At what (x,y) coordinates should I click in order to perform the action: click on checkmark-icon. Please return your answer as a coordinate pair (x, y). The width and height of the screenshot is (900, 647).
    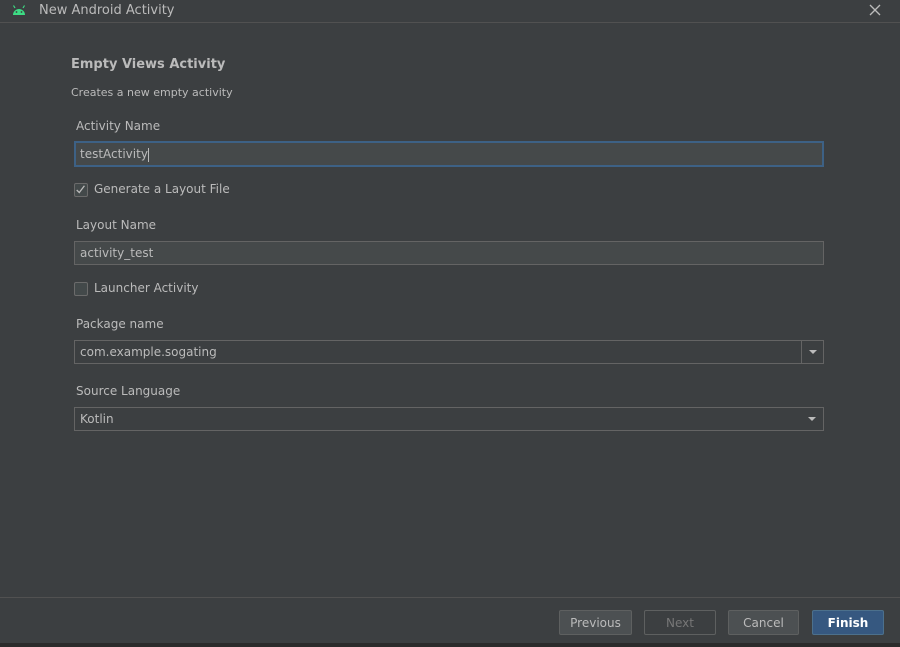
    Looking at the image, I should click on (80, 189).